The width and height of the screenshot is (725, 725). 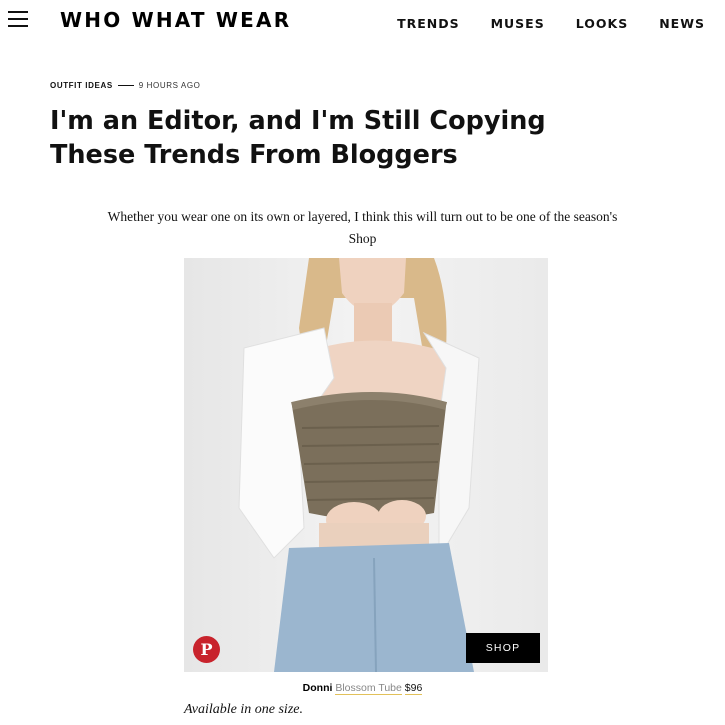 What do you see at coordinates (169, 85) in the screenshot?
I see `timestamp: 9 HOURS AGO` at bounding box center [169, 85].